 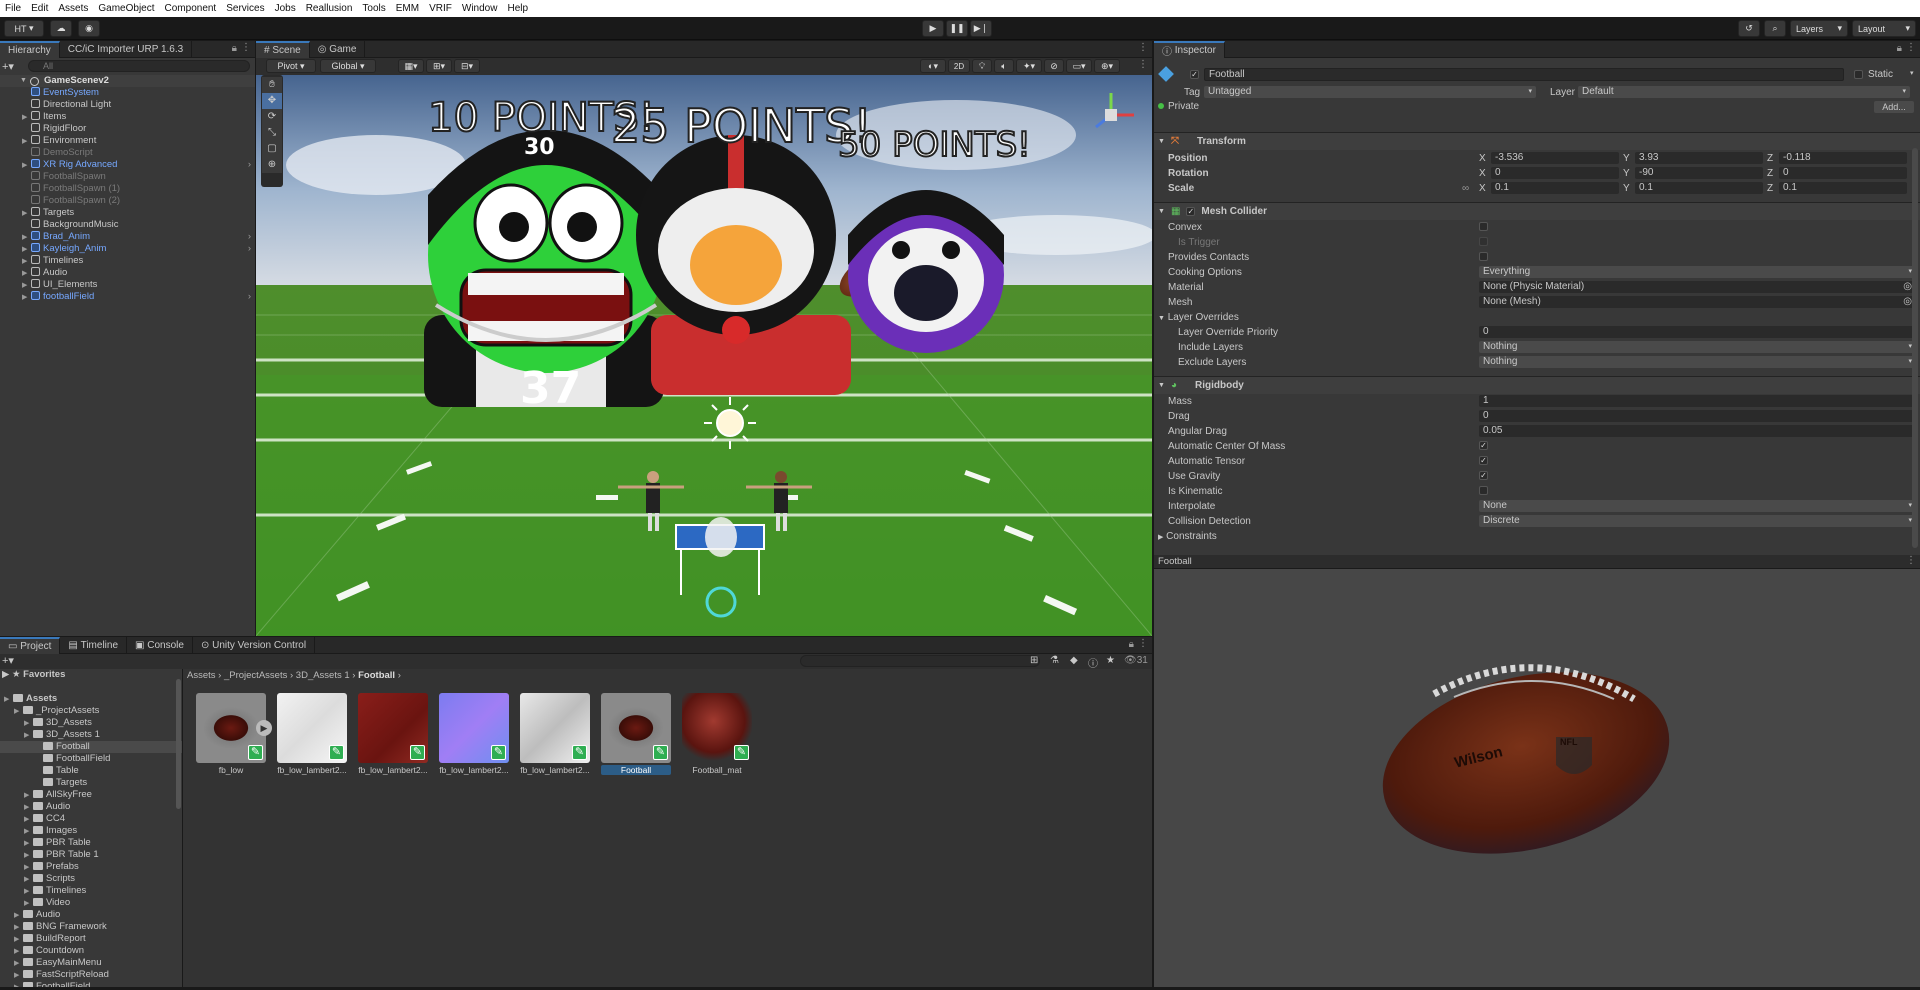 I want to click on x-field: 0, so click(x=1555, y=173).